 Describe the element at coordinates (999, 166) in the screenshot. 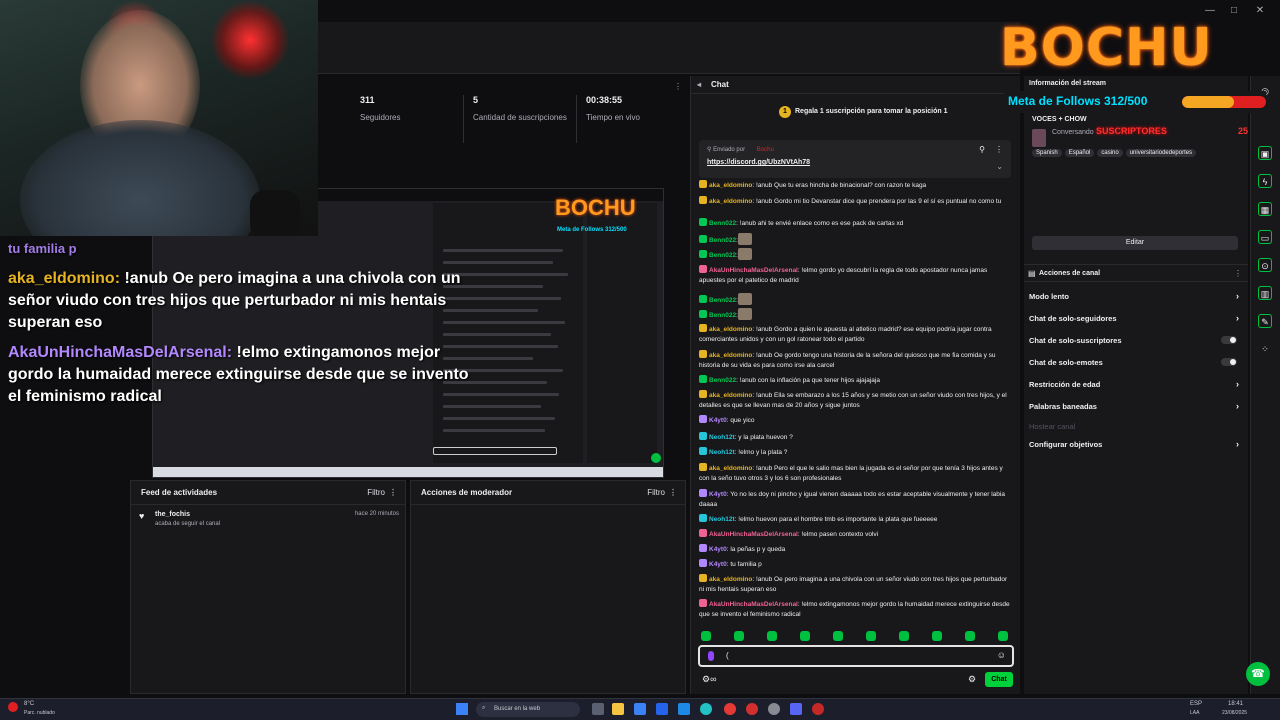

I see `chevron-down-icon: ⌄` at that location.